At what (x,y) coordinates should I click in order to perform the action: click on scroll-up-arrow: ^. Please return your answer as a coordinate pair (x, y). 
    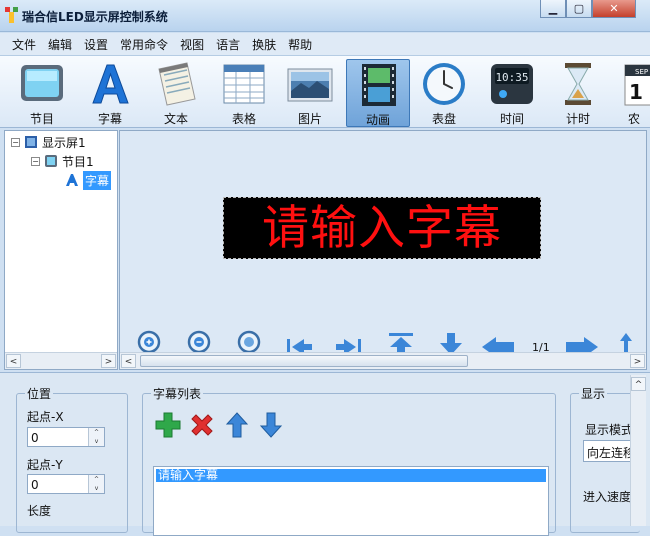
    Looking at the image, I should click on (638, 384).